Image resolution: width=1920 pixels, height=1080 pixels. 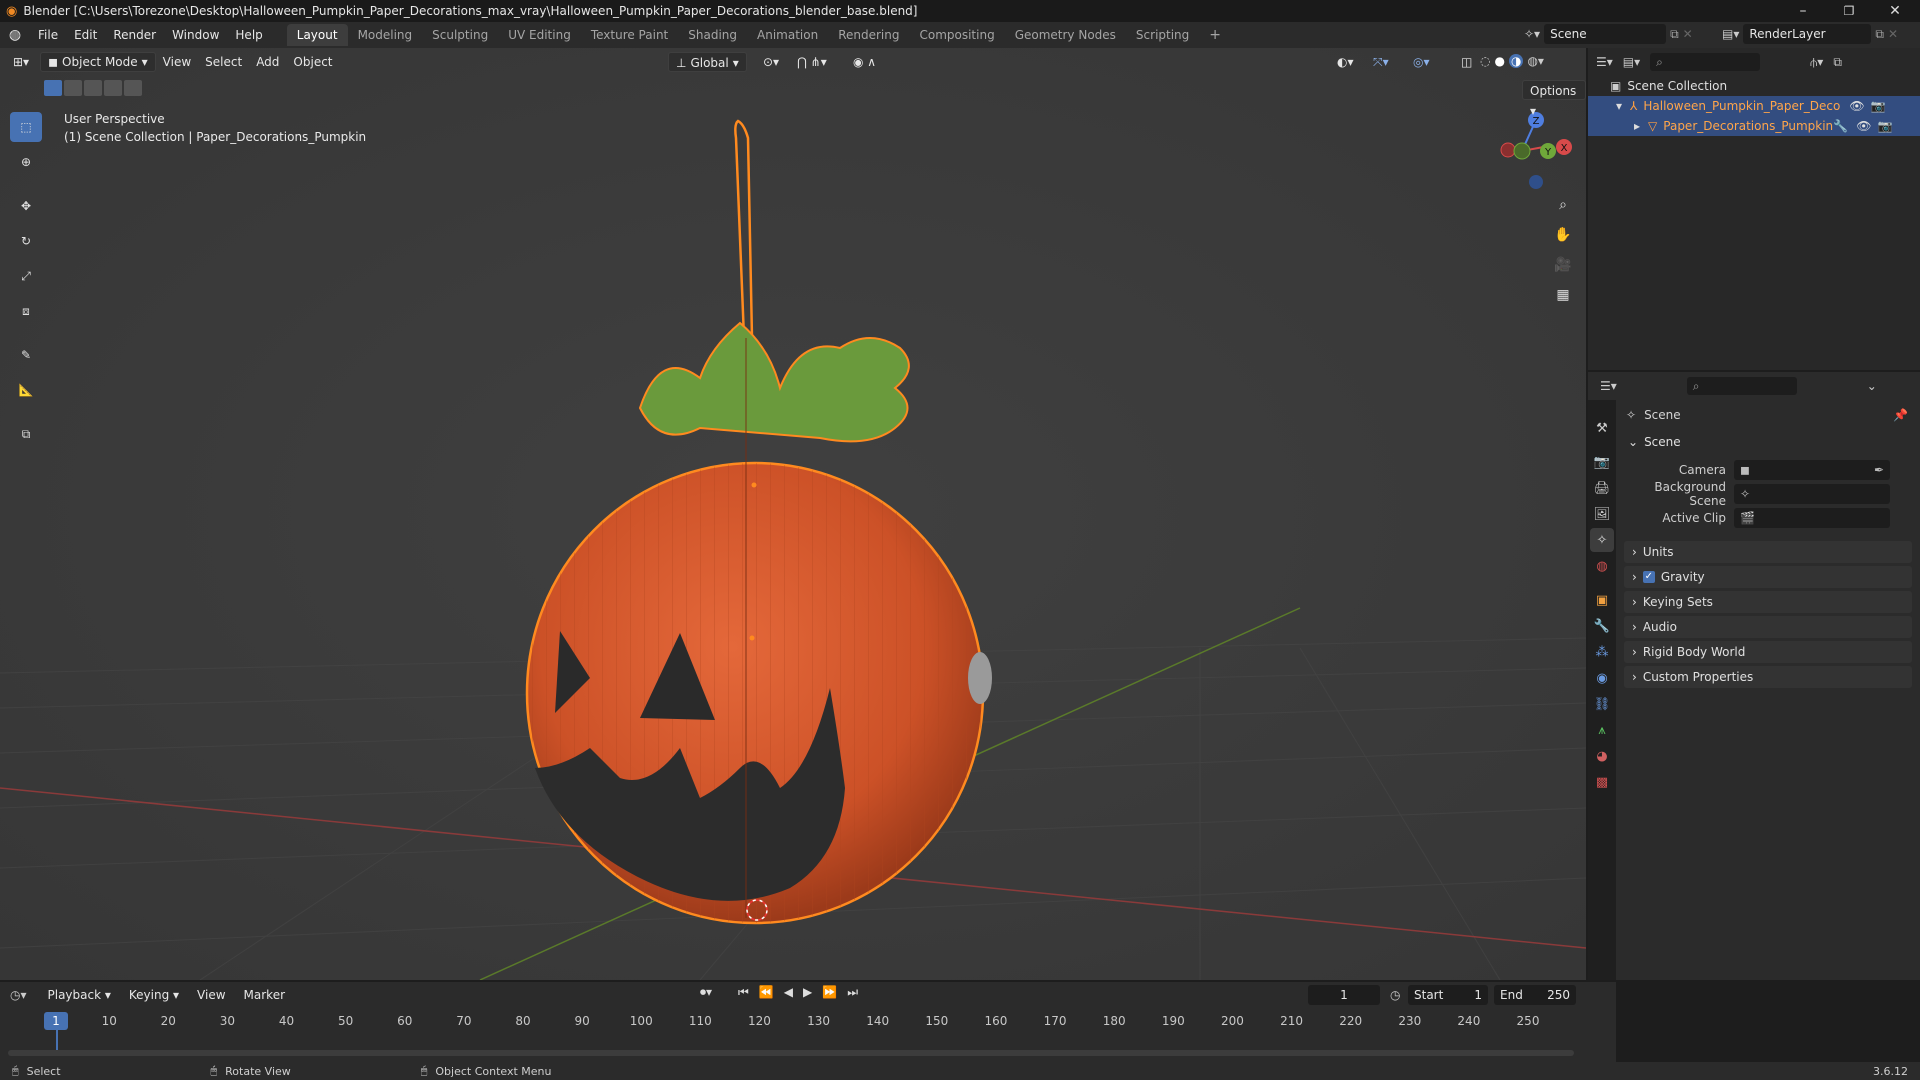 What do you see at coordinates (807, 992) in the screenshot?
I see `play-icon: ▶` at bounding box center [807, 992].